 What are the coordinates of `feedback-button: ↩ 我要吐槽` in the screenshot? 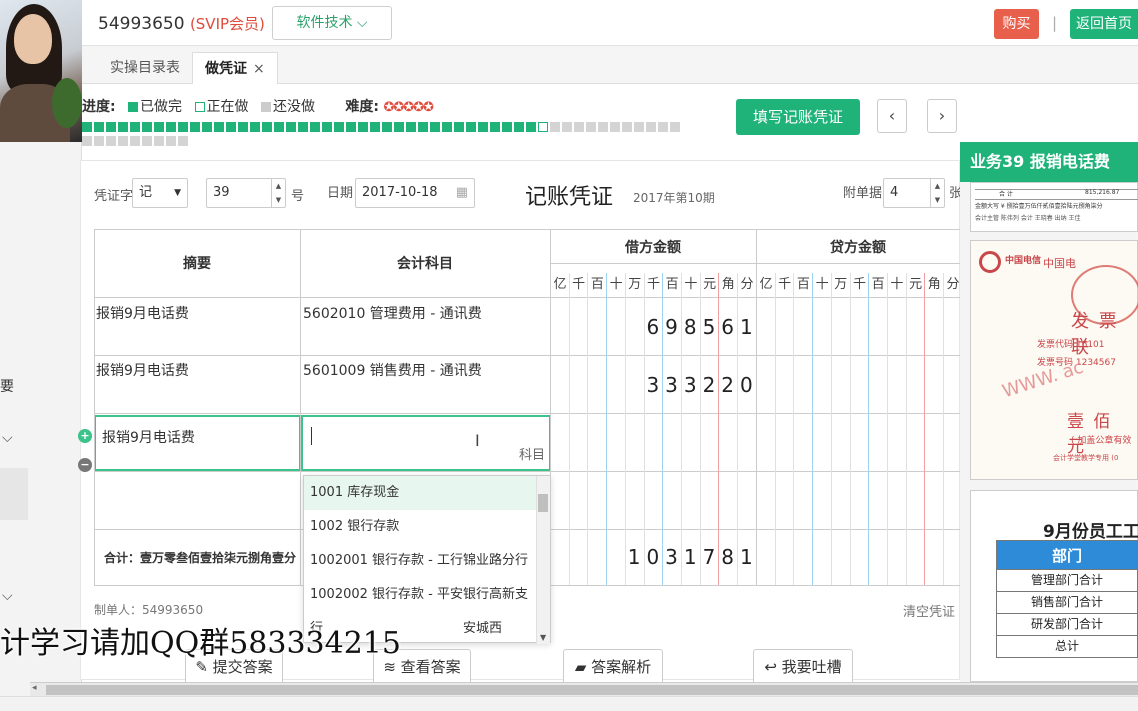 It's located at (803, 667).